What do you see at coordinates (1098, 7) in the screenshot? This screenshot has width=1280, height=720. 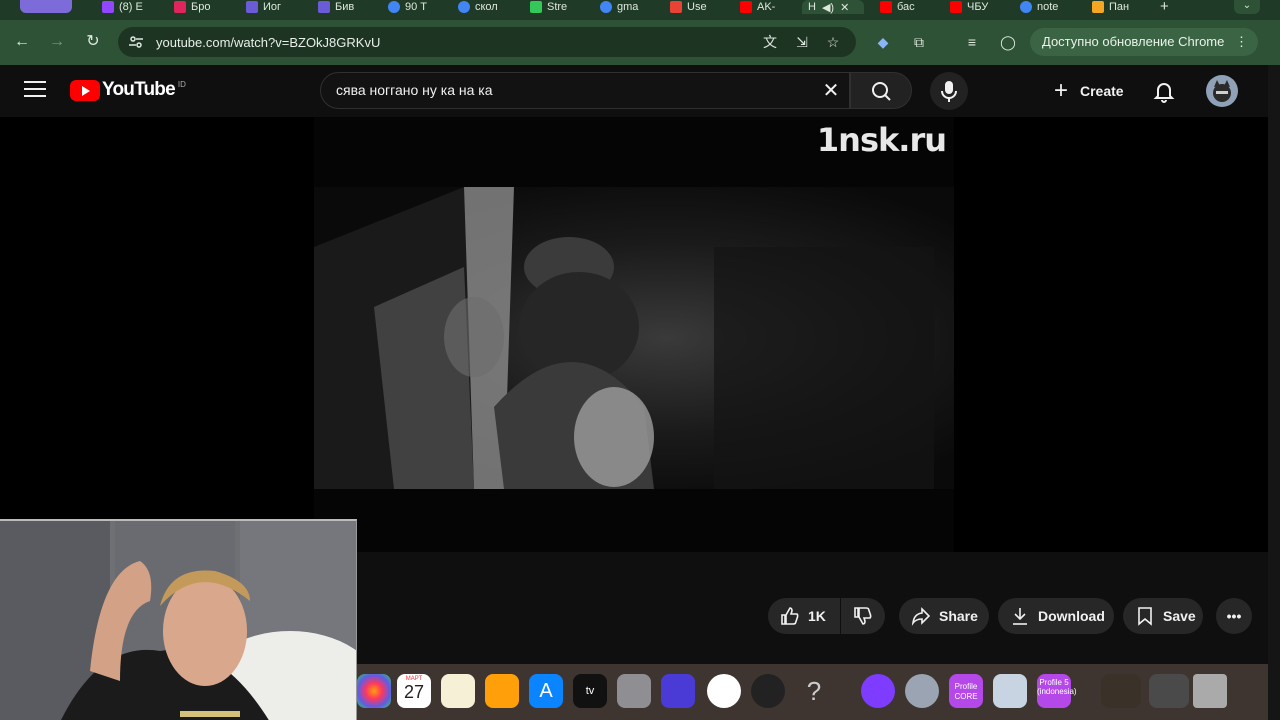 I see `site-favicon-icon` at bounding box center [1098, 7].